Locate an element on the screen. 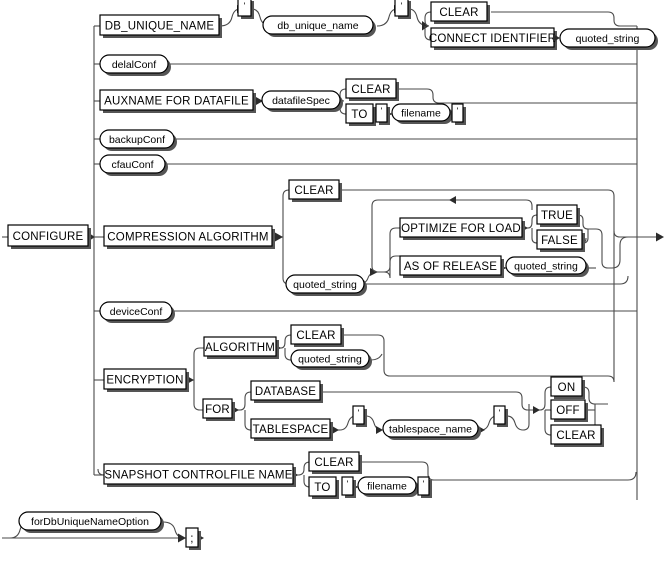  node-snapshot-filename: filename is located at coordinates (388, 486).